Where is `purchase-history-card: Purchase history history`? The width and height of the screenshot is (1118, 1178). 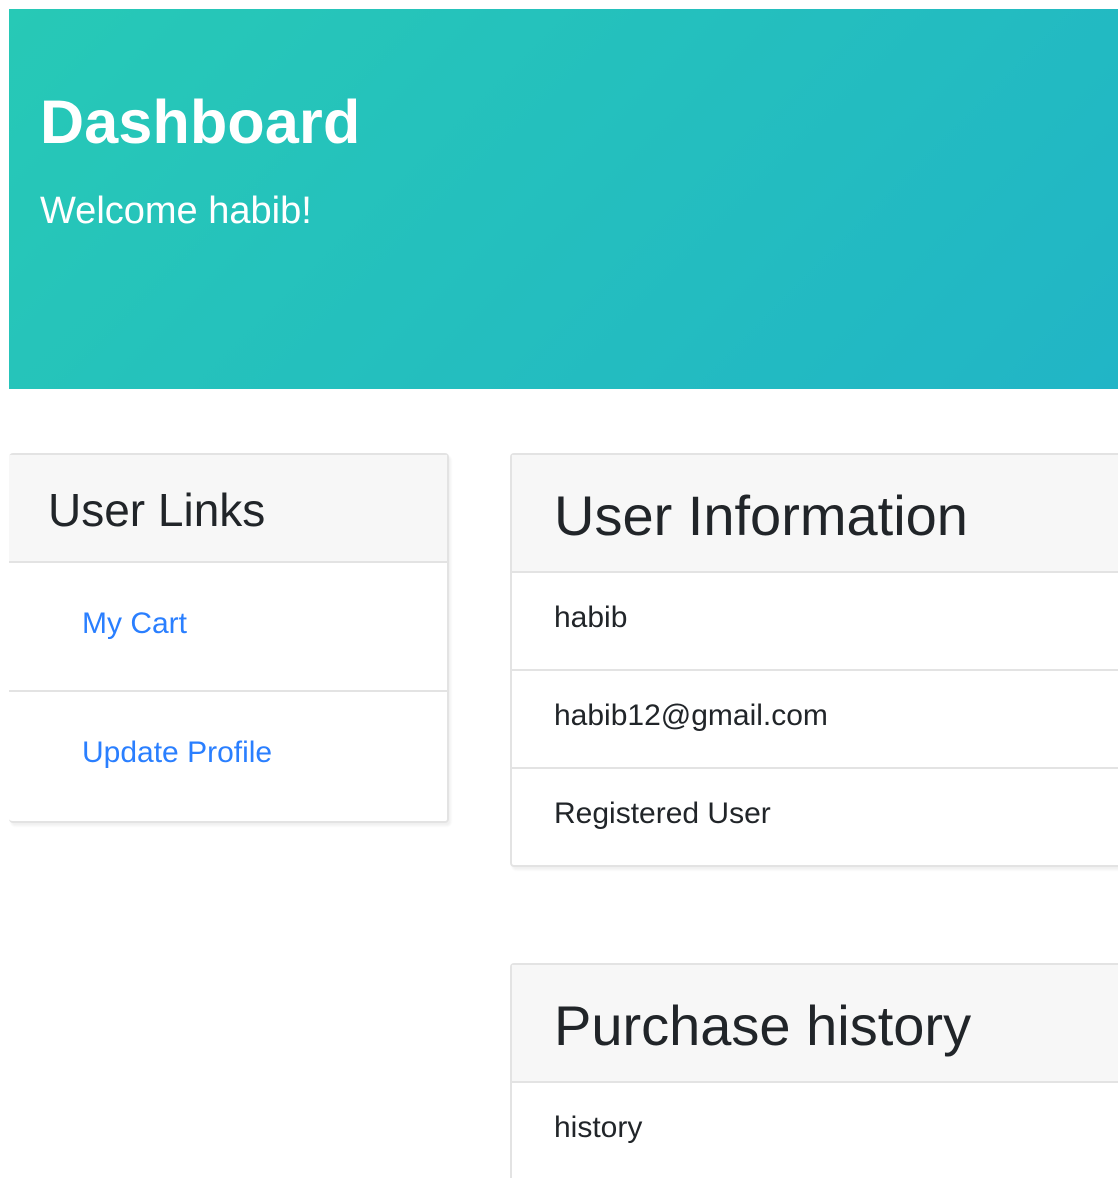 purchase-history-card: Purchase history history is located at coordinates (814, 1070).